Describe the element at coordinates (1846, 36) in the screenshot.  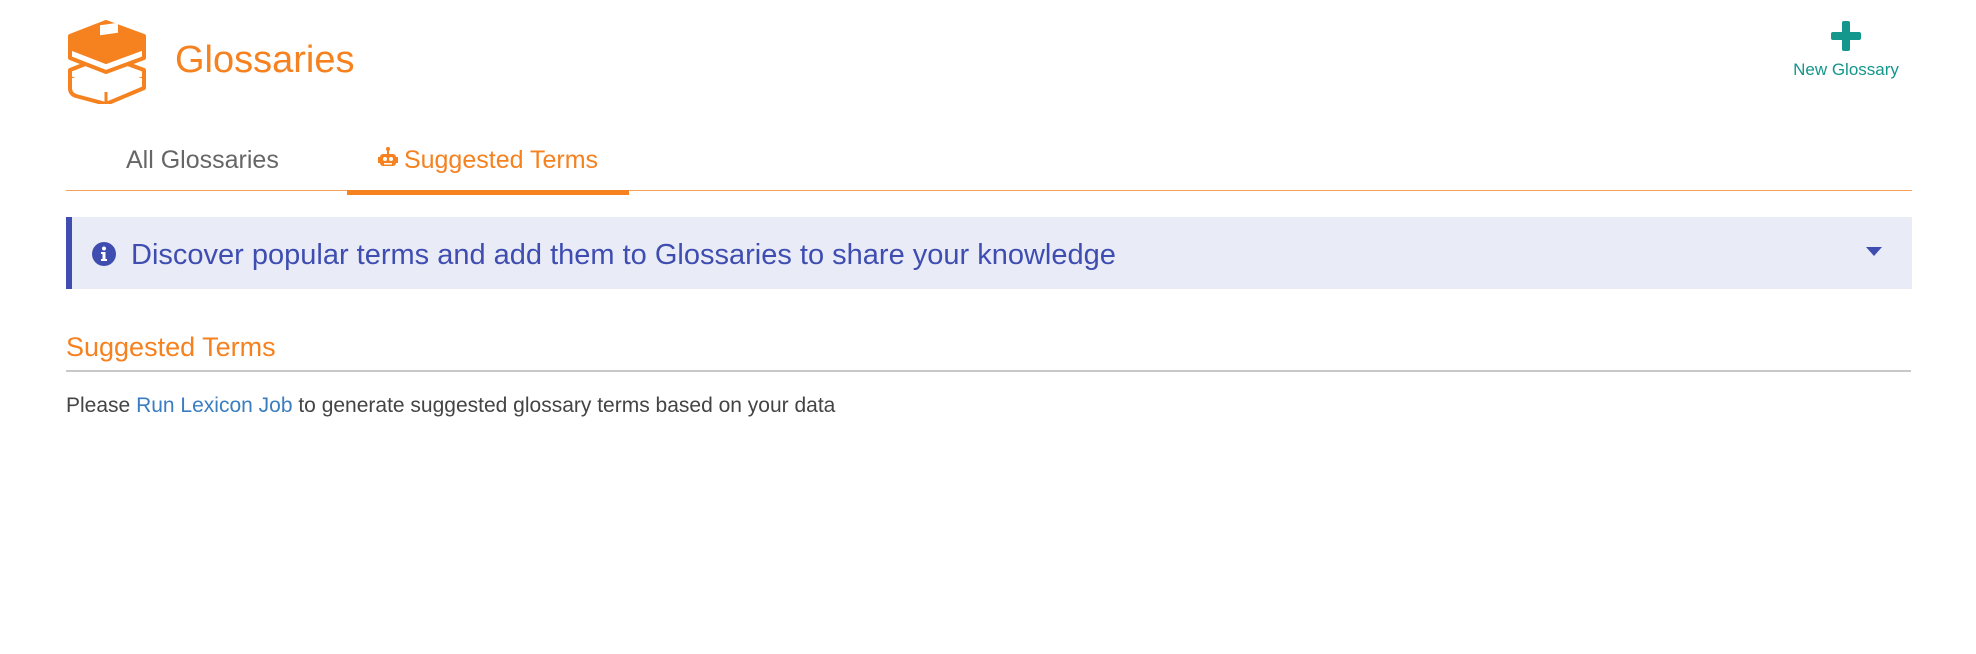
I see `plus-icon` at that location.